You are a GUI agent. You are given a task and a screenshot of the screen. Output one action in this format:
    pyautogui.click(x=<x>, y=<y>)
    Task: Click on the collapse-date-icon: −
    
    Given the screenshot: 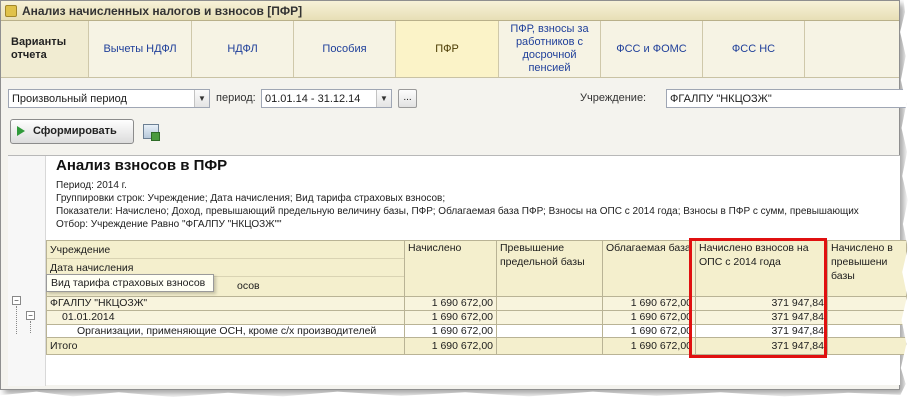 What is the action you would take?
    pyautogui.click(x=30, y=315)
    